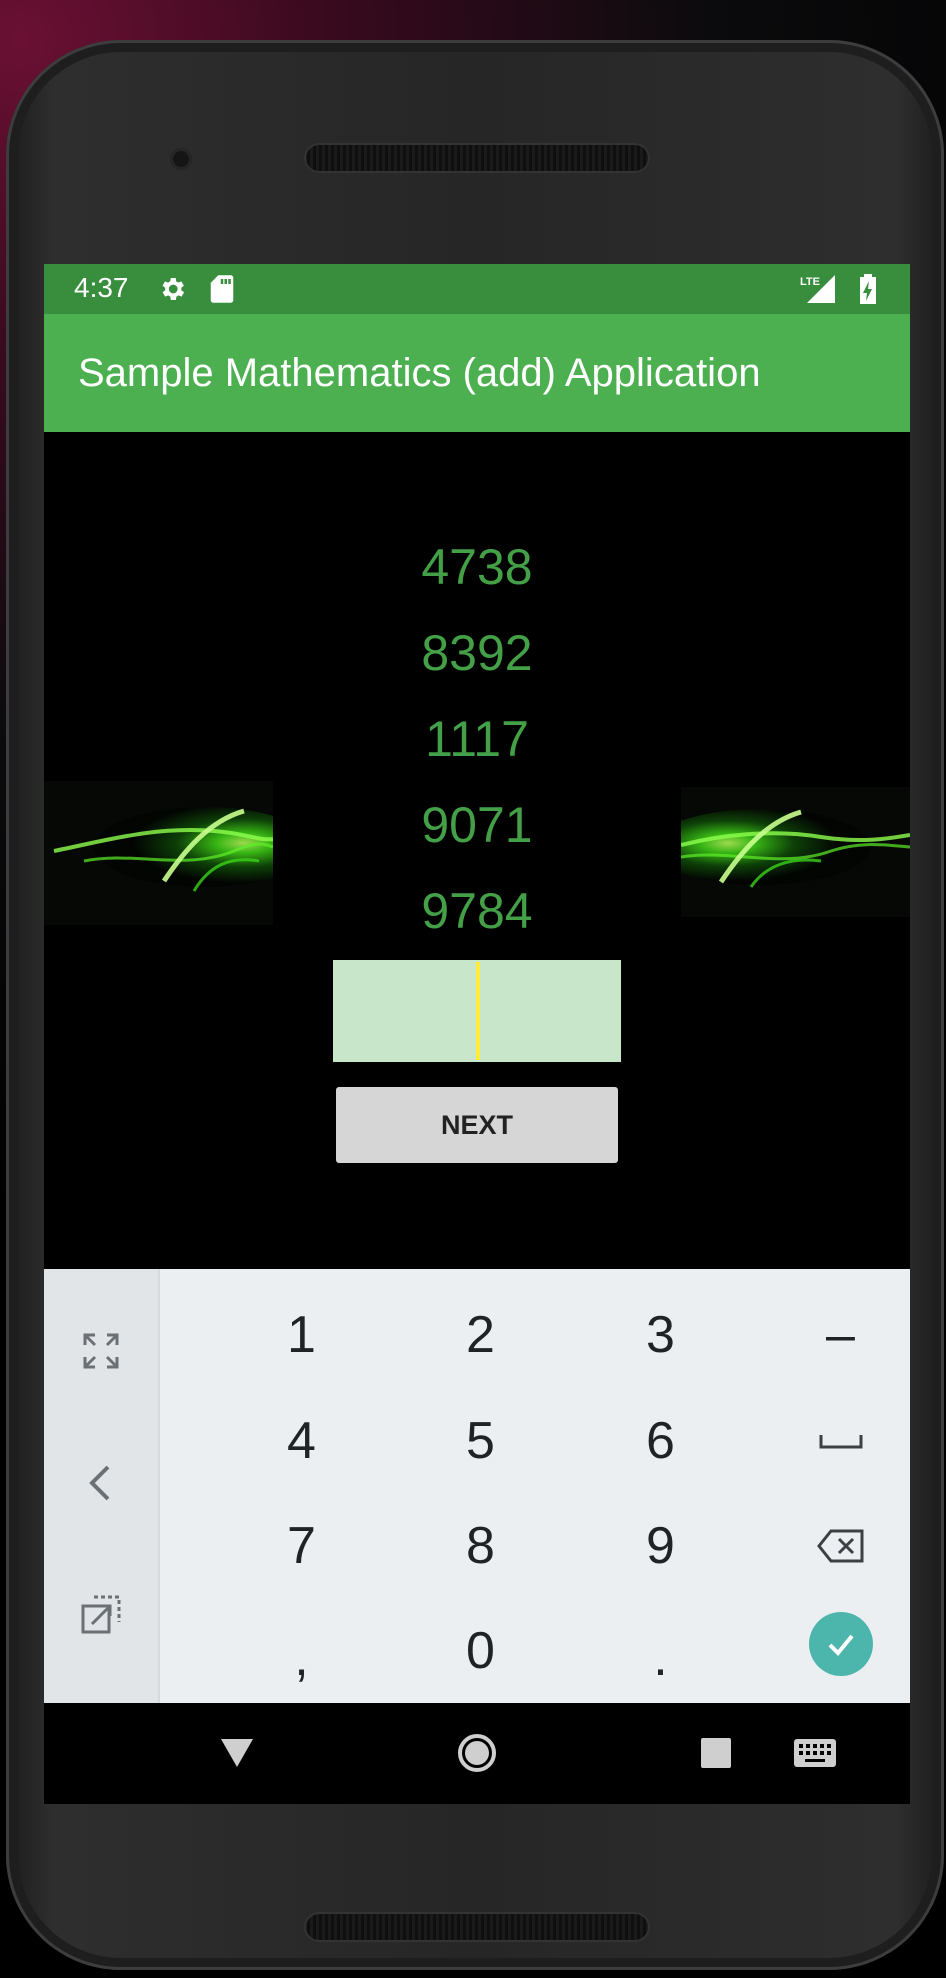 The width and height of the screenshot is (946, 1978). Describe the element at coordinates (237, 1753) in the screenshot. I see `back-triangle-icon` at that location.